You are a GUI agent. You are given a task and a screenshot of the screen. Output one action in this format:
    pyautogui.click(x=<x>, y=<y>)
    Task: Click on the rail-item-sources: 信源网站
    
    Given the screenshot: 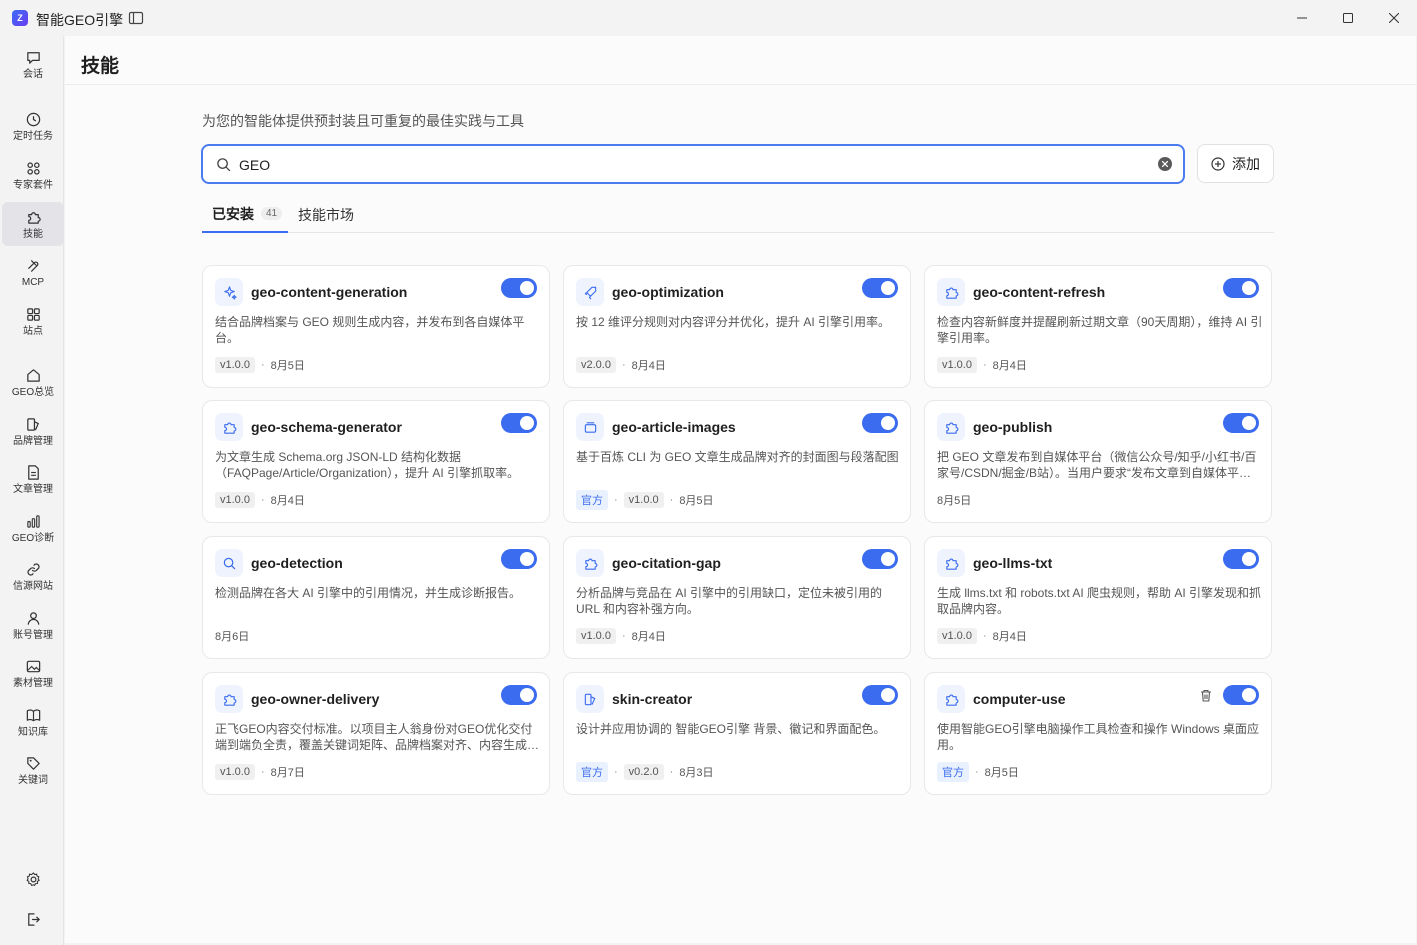 What is the action you would take?
    pyautogui.click(x=33, y=576)
    